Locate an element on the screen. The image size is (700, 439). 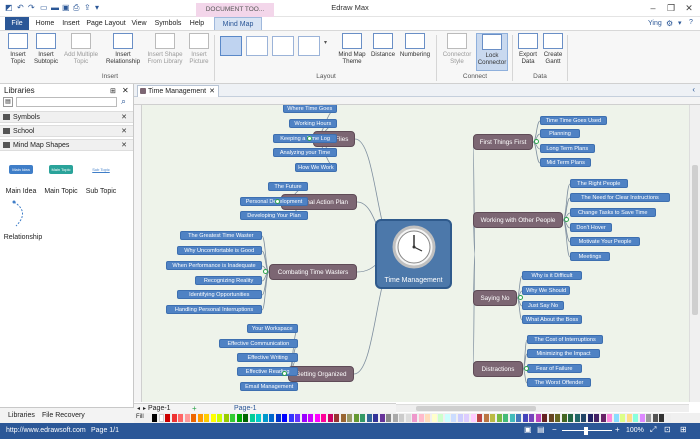
add-multiple-topic-button: Add Multiple Topic is located at coordinates (81, 49).